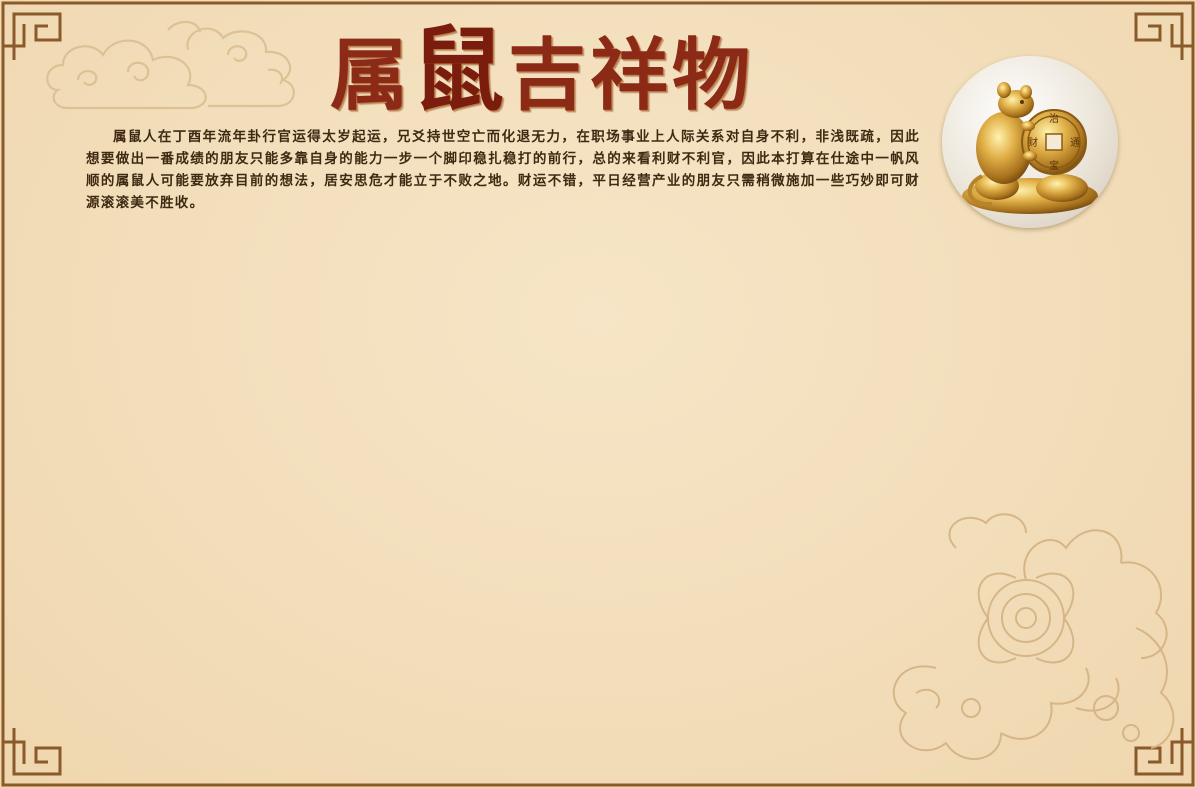 Image resolution: width=1196 pixels, height=788 pixels. I want to click on page-title: 属鼠吉祥物, so click(610, 70).